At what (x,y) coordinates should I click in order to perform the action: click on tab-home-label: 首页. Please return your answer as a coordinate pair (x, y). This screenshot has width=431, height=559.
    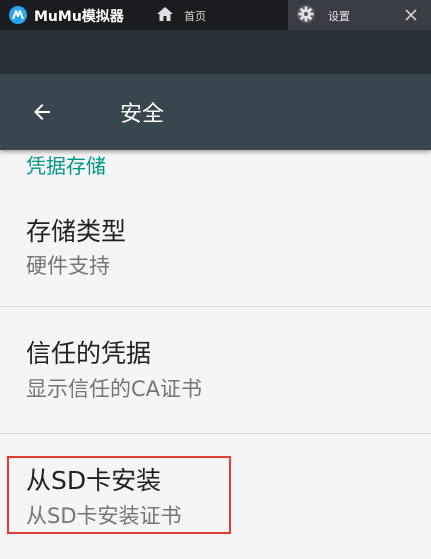
    Looking at the image, I should click on (195, 16).